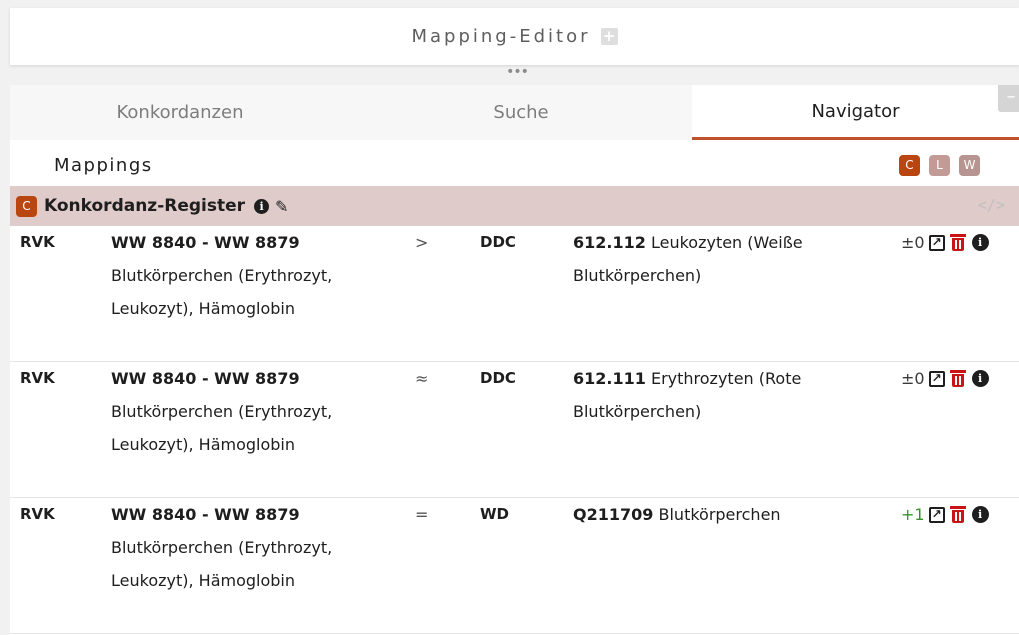 This screenshot has width=1019, height=635. I want to click on registry-badge-l: L, so click(939, 165).